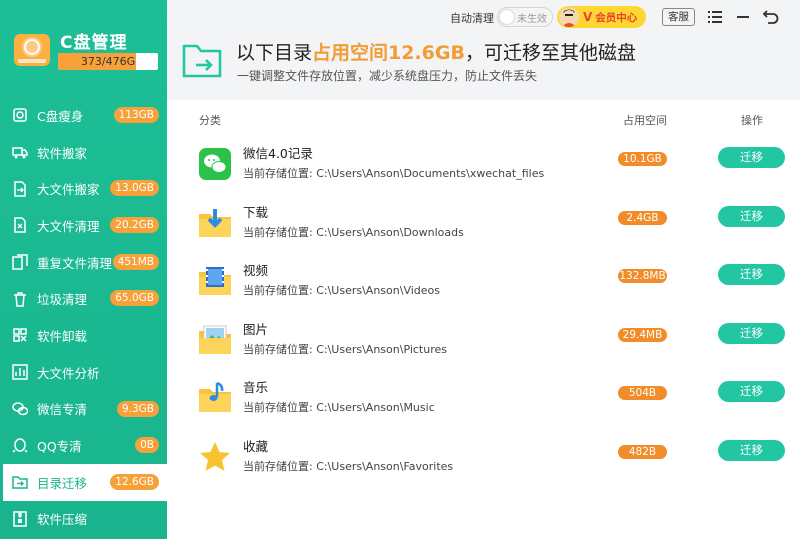  Describe the element at coordinates (483, 399) in the screenshot. I see `table-row: 音乐当前存储位置: C:\Users\Anson\Music 504B 迁移` at that location.